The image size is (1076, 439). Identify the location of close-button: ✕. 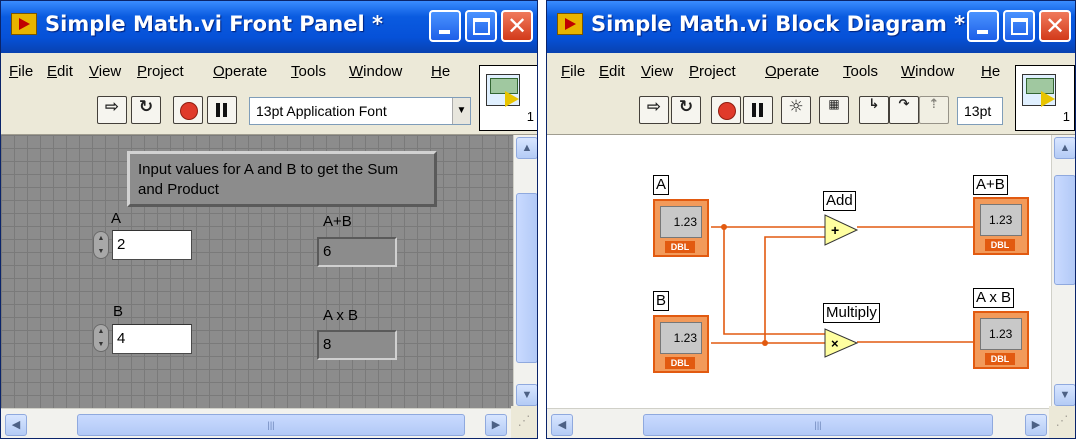
(517, 26).